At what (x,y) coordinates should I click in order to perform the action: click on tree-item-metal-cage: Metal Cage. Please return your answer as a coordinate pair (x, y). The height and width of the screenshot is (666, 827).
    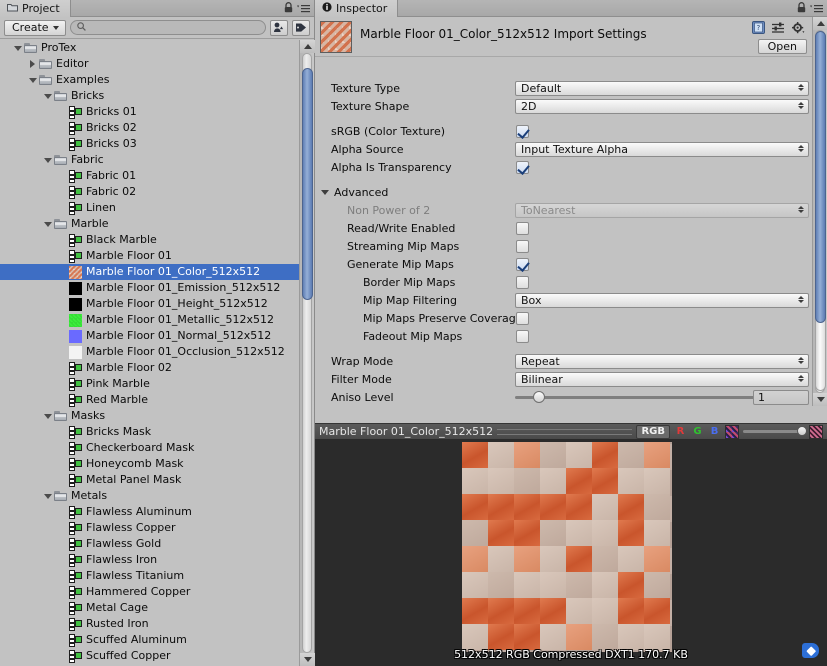
    Looking at the image, I should click on (157, 608).